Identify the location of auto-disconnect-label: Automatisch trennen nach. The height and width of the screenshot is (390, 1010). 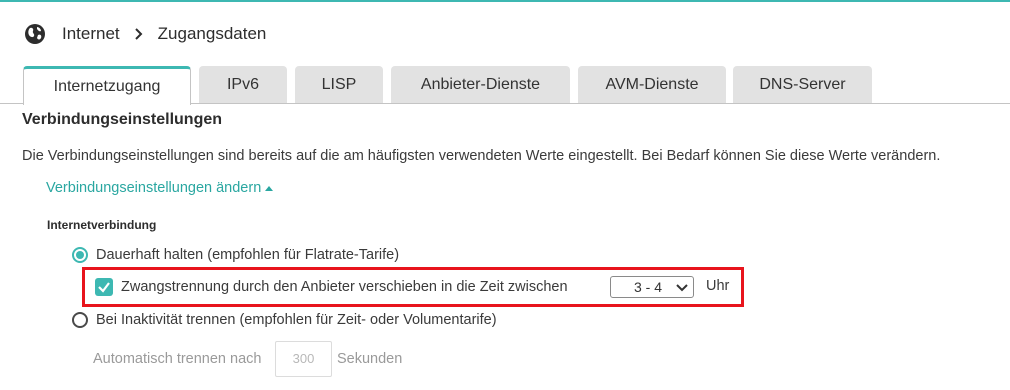
(177, 359).